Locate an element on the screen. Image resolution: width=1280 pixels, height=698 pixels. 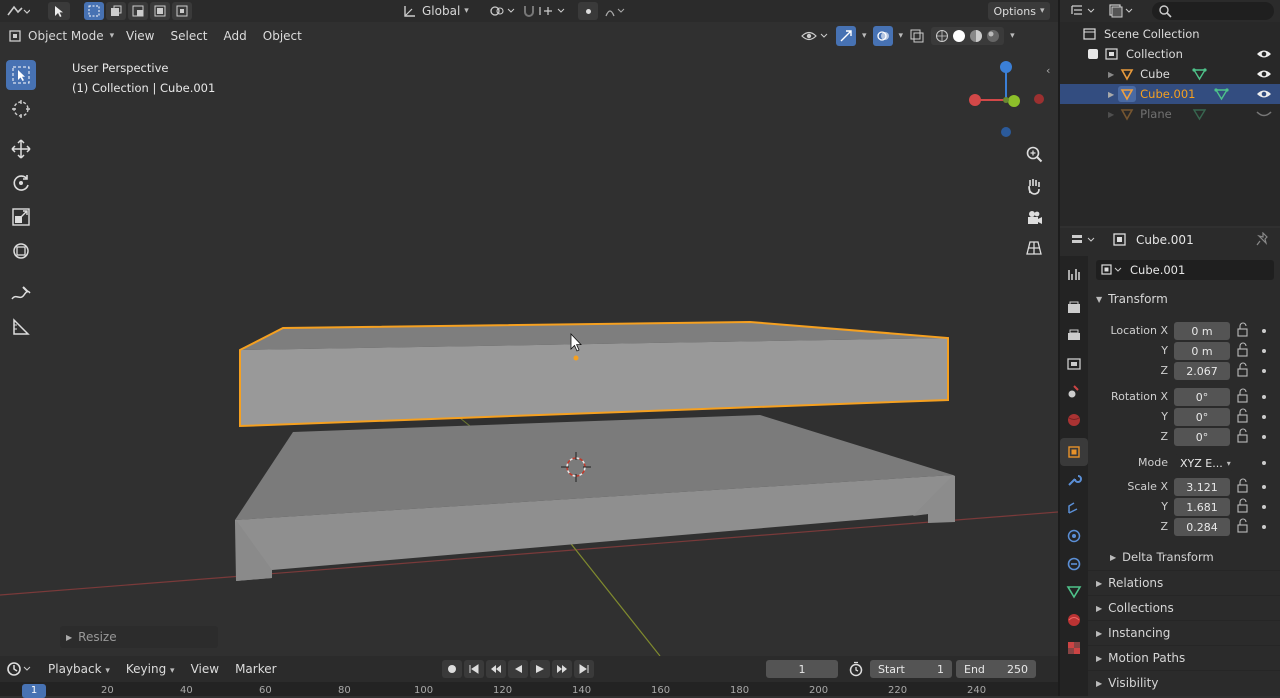
falloff-curve-icon is located at coordinates (616, 11).